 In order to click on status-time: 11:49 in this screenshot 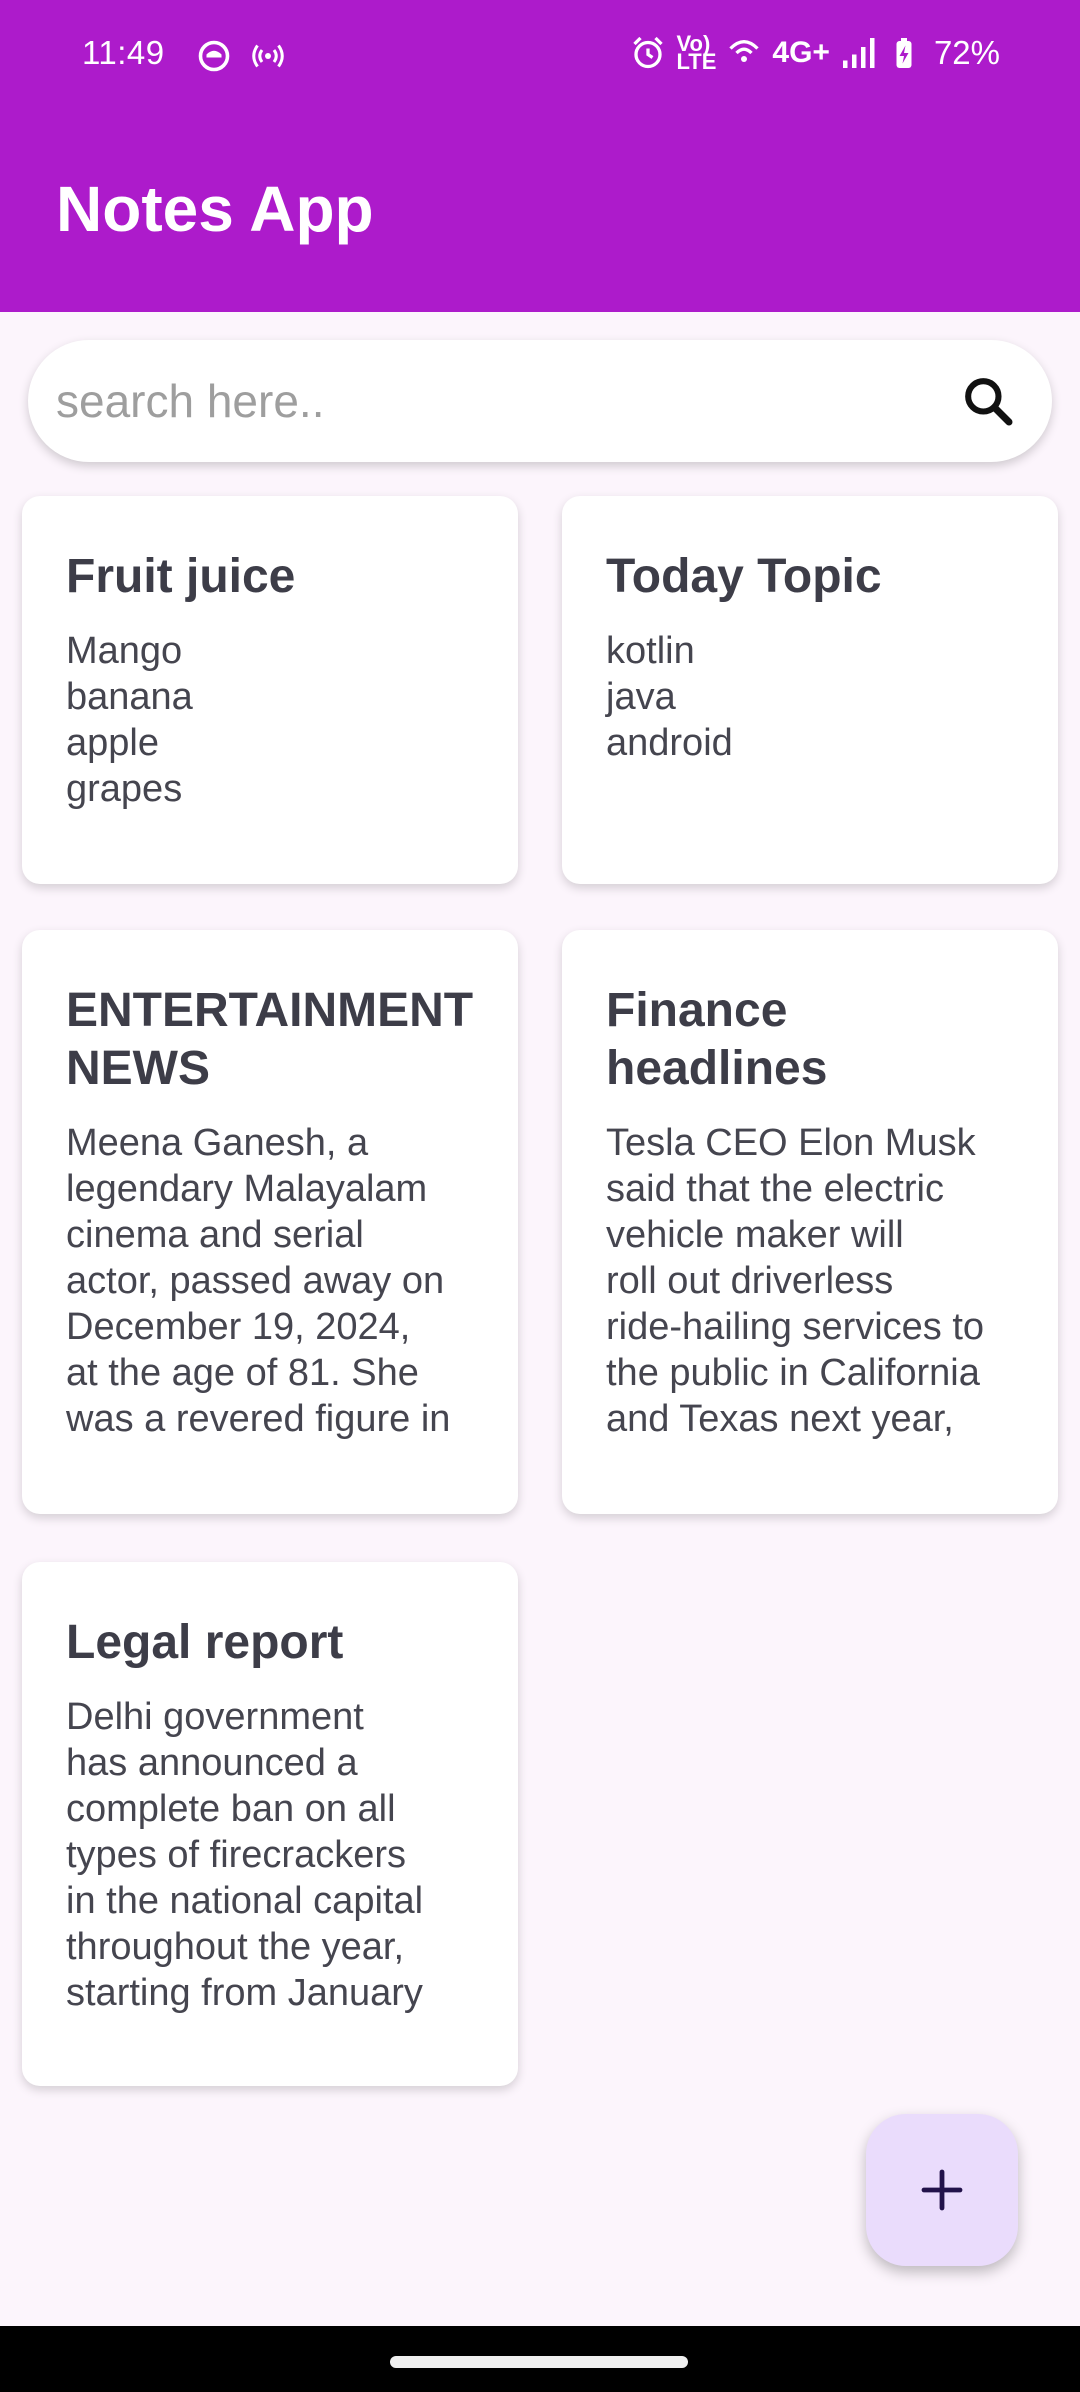, I will do `click(123, 52)`.